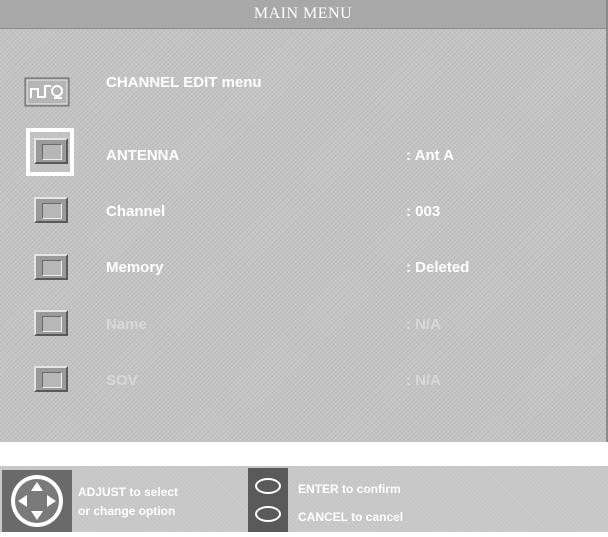 The width and height of the screenshot is (608, 537). Describe the element at coordinates (349, 489) in the screenshot. I see `enter-hint: ENTER to confirm` at that location.